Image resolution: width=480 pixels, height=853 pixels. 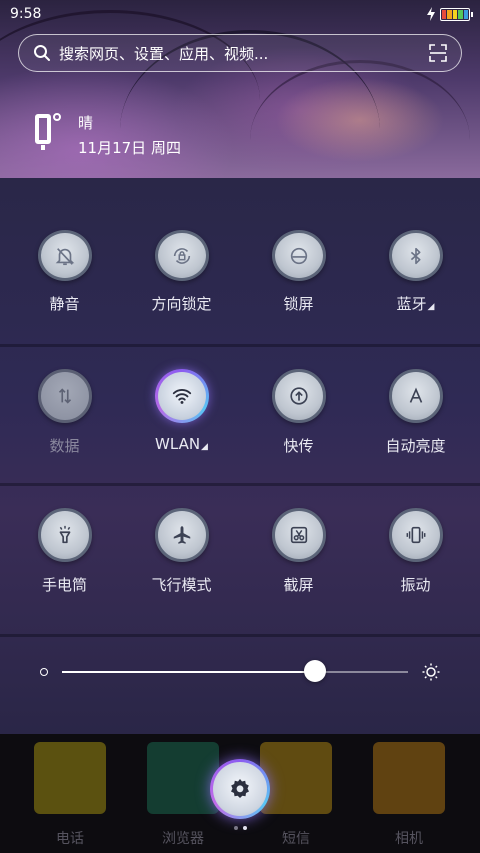 What do you see at coordinates (181, 585) in the screenshot?
I see `toggle-label: 飞行模式` at bounding box center [181, 585].